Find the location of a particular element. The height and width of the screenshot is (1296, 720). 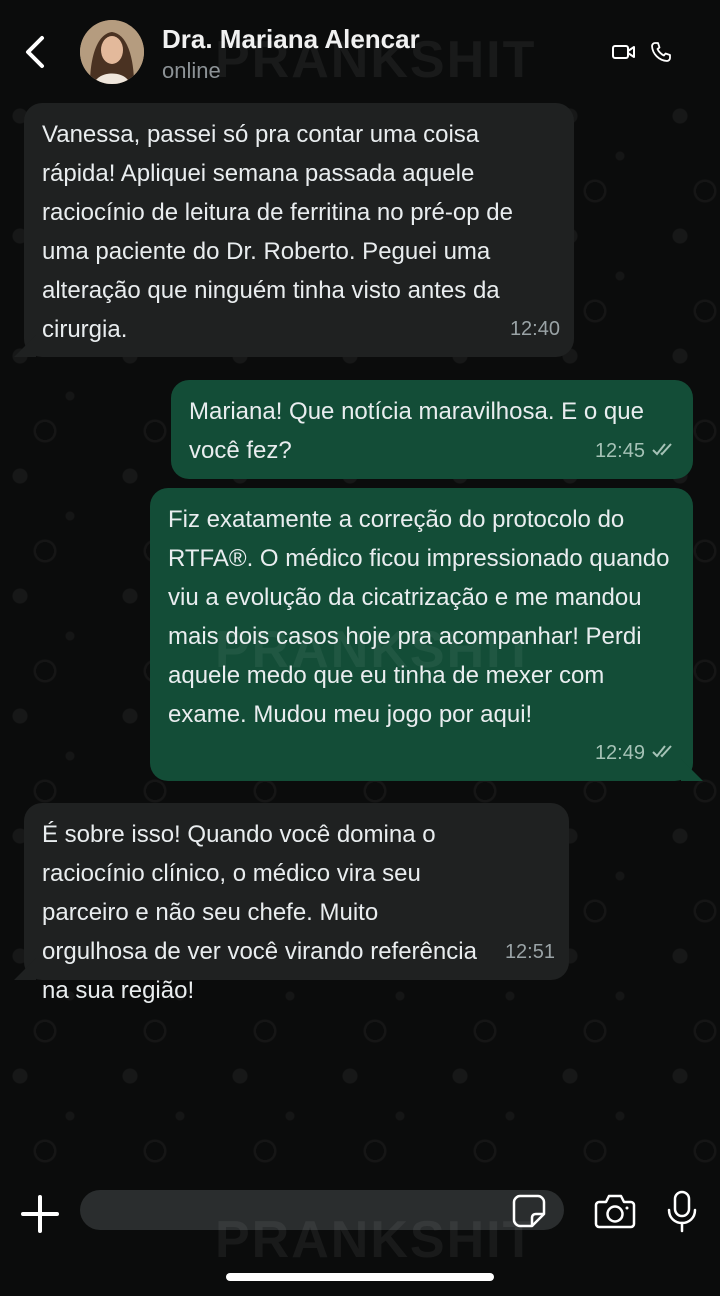

mic-icon is located at coordinates (682, 1212).